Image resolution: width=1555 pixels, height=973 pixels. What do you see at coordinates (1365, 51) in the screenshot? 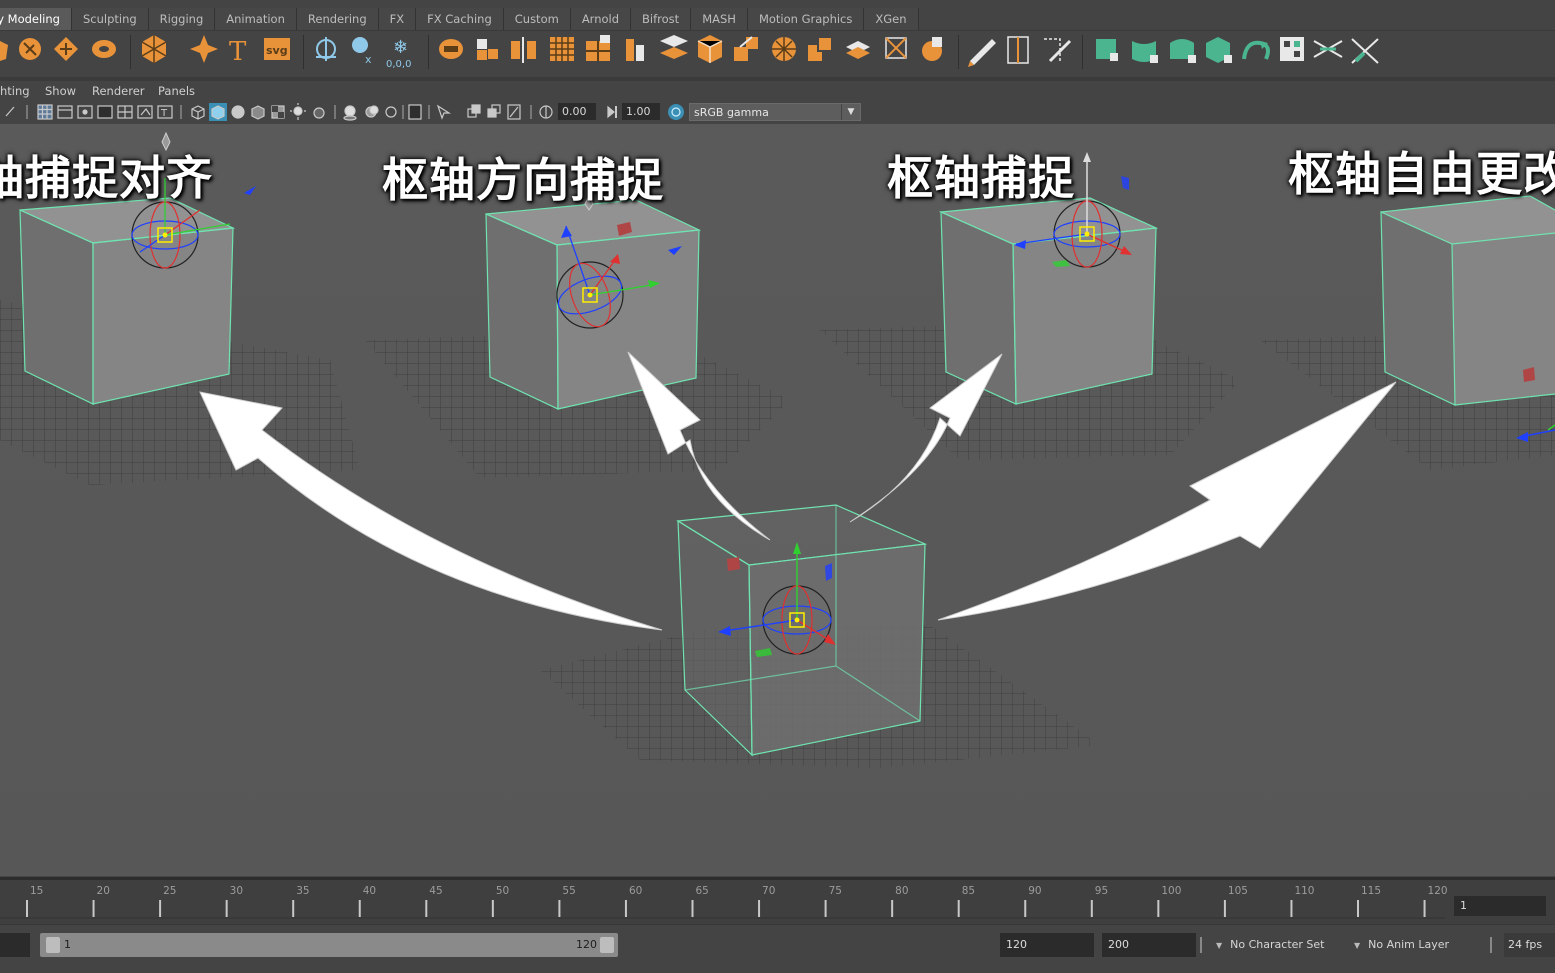
I see `uv-sew-icon` at bounding box center [1365, 51].